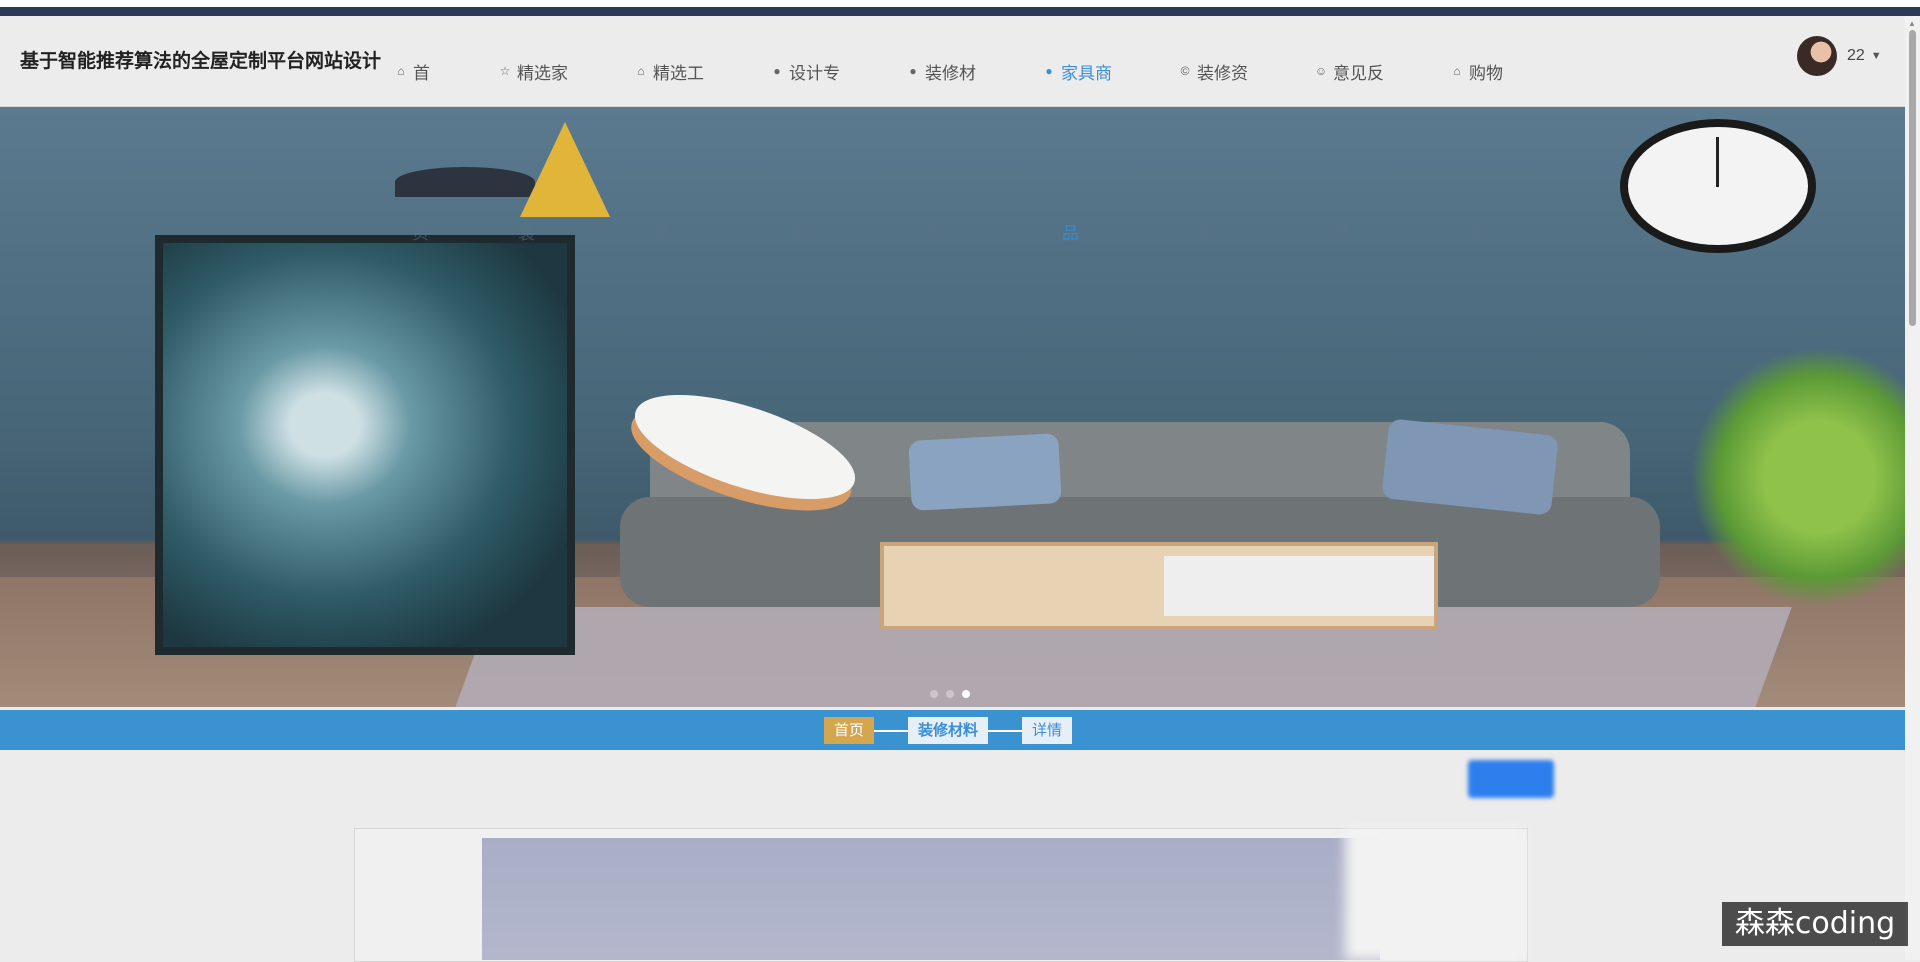 This screenshot has height=962, width=1920. What do you see at coordinates (814, 73) in the screenshot?
I see `nav-label: 设计专` at bounding box center [814, 73].